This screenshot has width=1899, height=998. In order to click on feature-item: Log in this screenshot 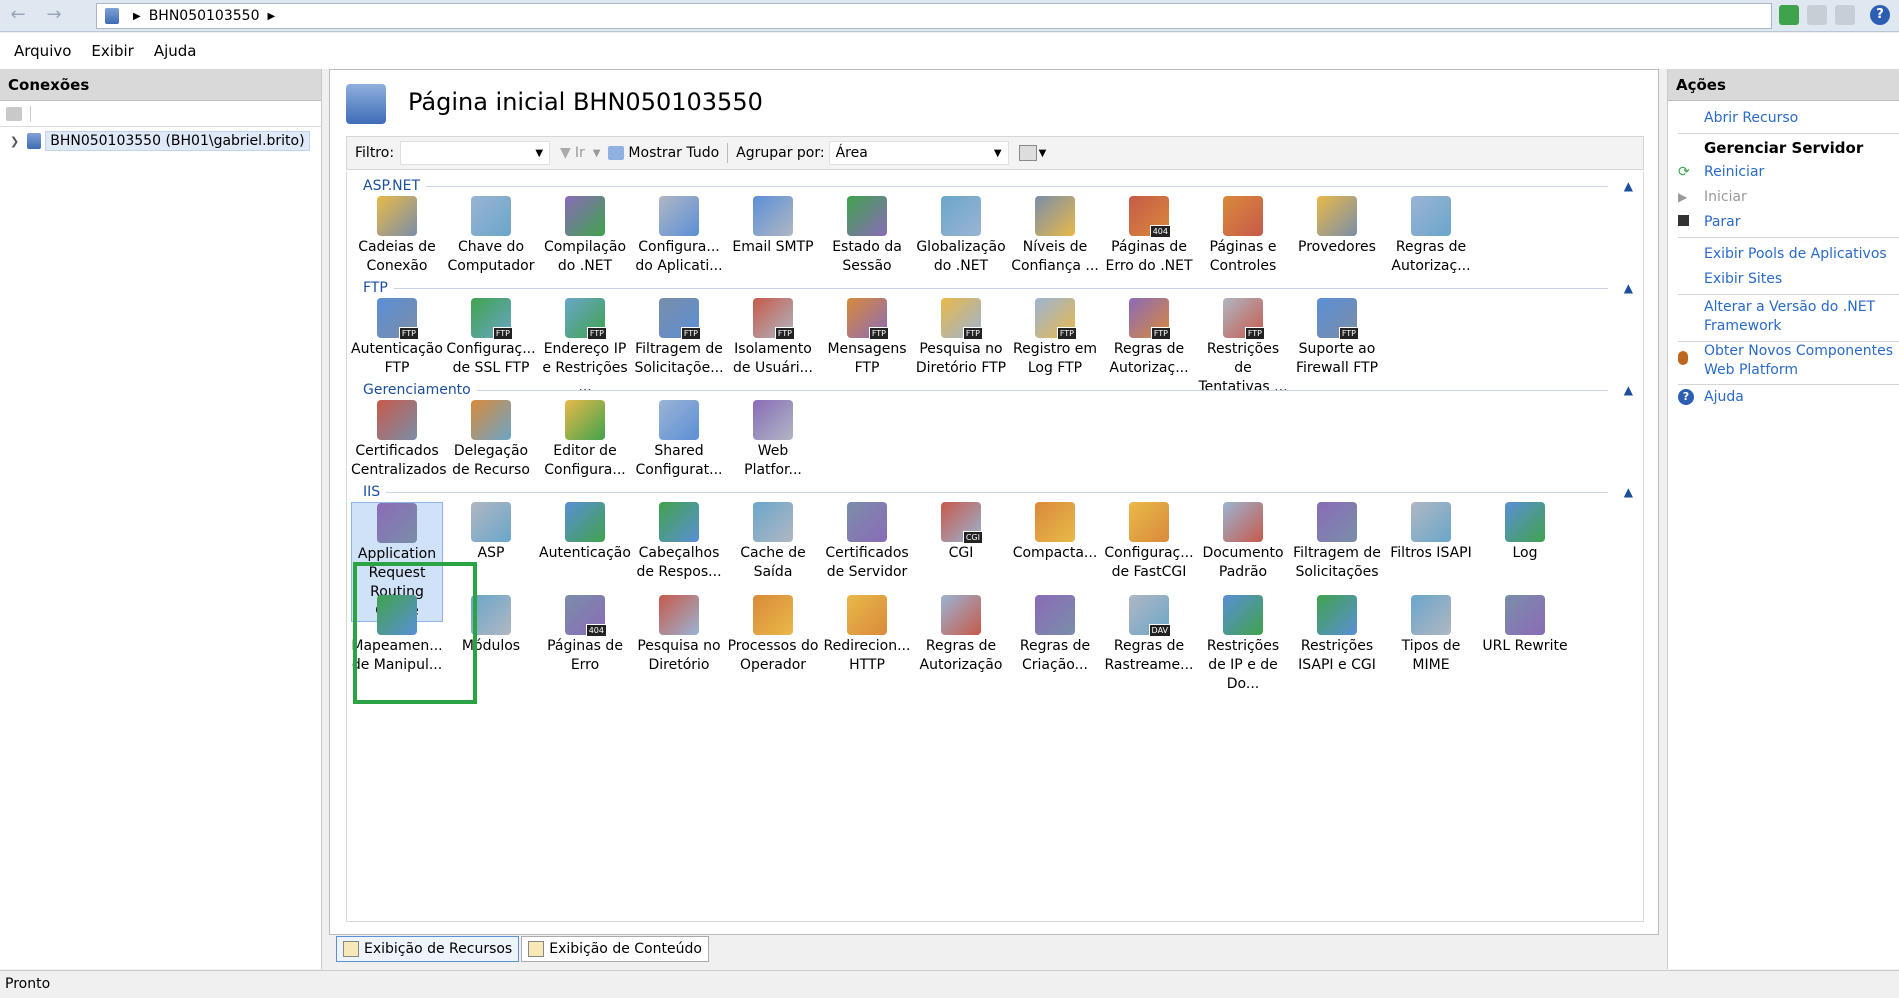, I will do `click(1525, 532)`.